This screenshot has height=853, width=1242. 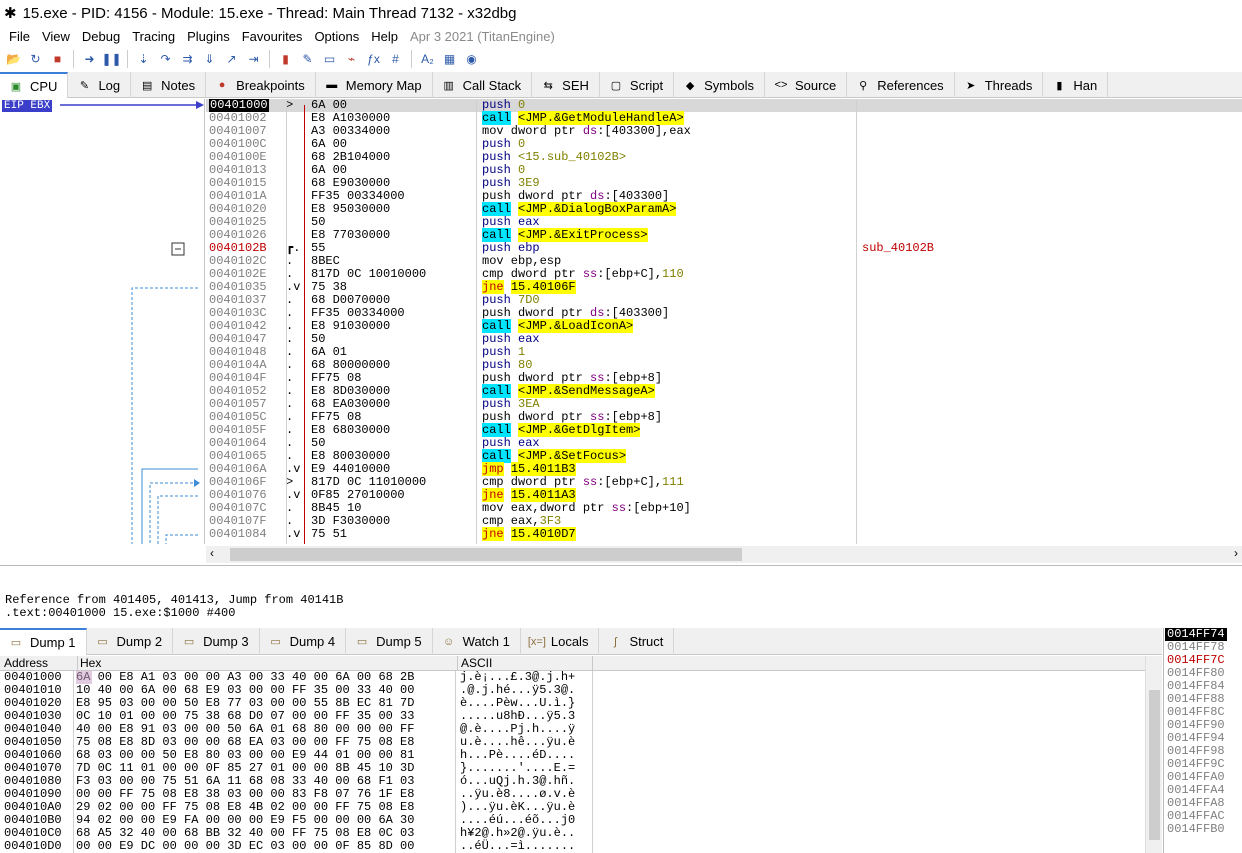 What do you see at coordinates (724, 157) in the screenshot?
I see `disasm-row: 0040100E 68 2B104000 push <15.sub_40102B>` at bounding box center [724, 157].